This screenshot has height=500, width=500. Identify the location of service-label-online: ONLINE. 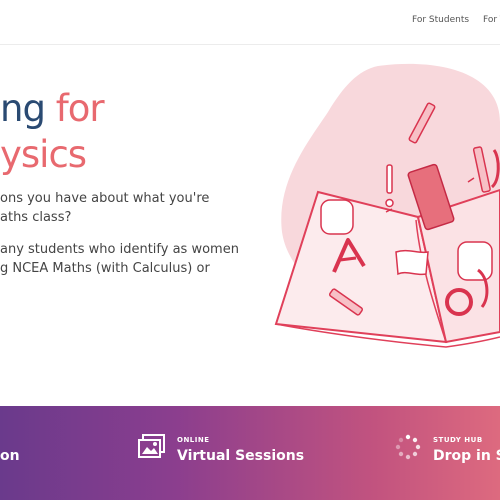
(193, 440).